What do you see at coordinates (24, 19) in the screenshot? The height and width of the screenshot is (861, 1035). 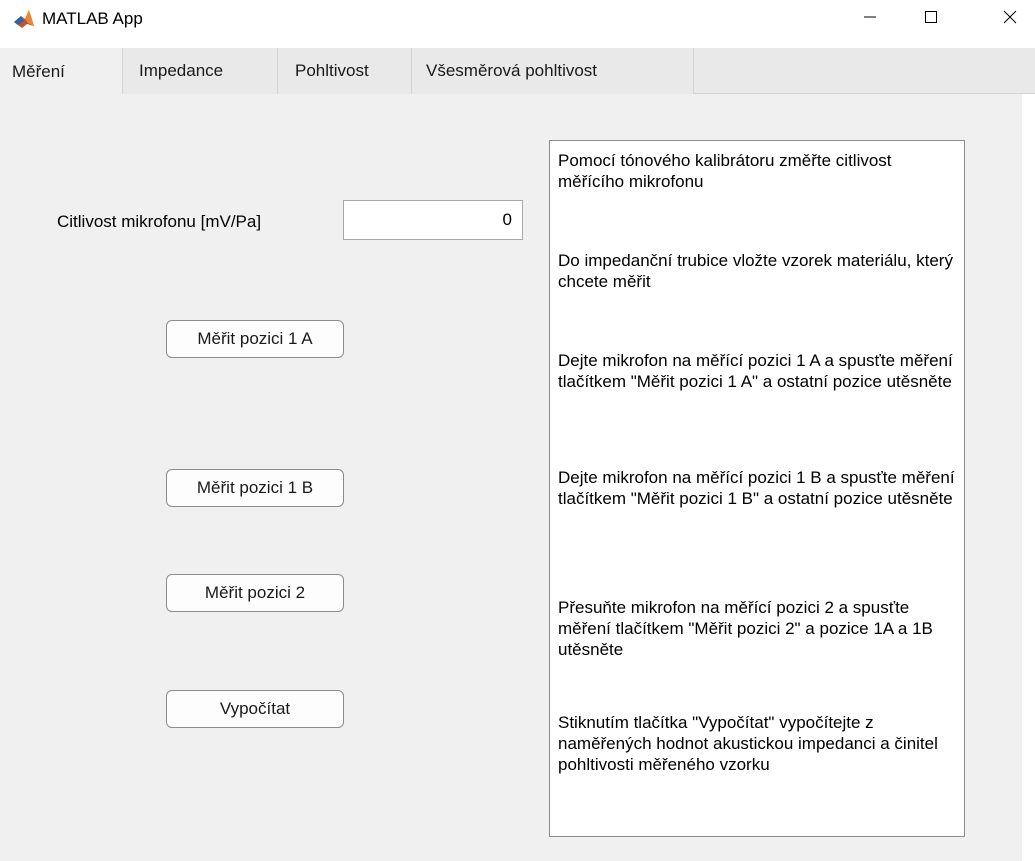 I see `matlab-logo-icon` at bounding box center [24, 19].